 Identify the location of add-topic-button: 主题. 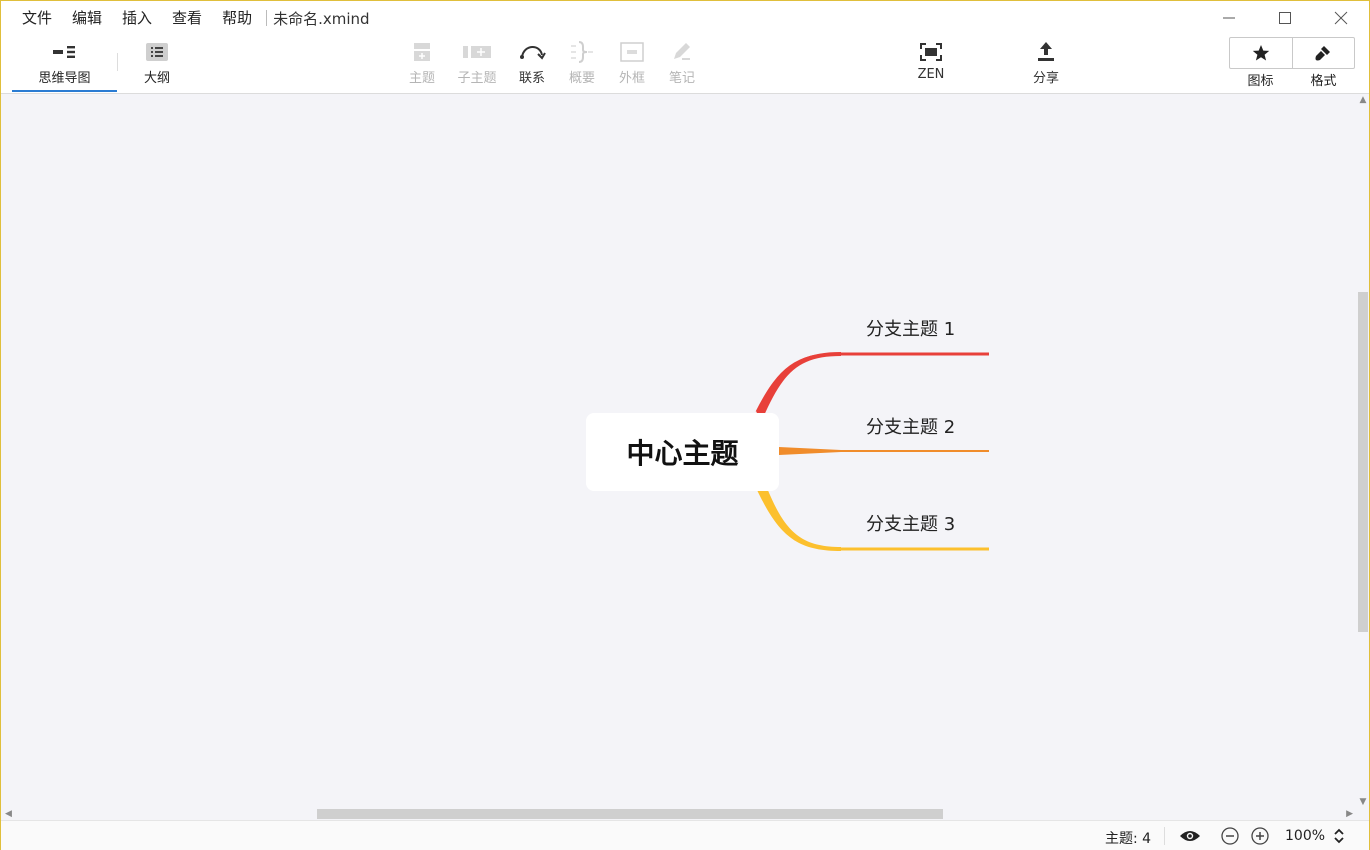
(422, 64).